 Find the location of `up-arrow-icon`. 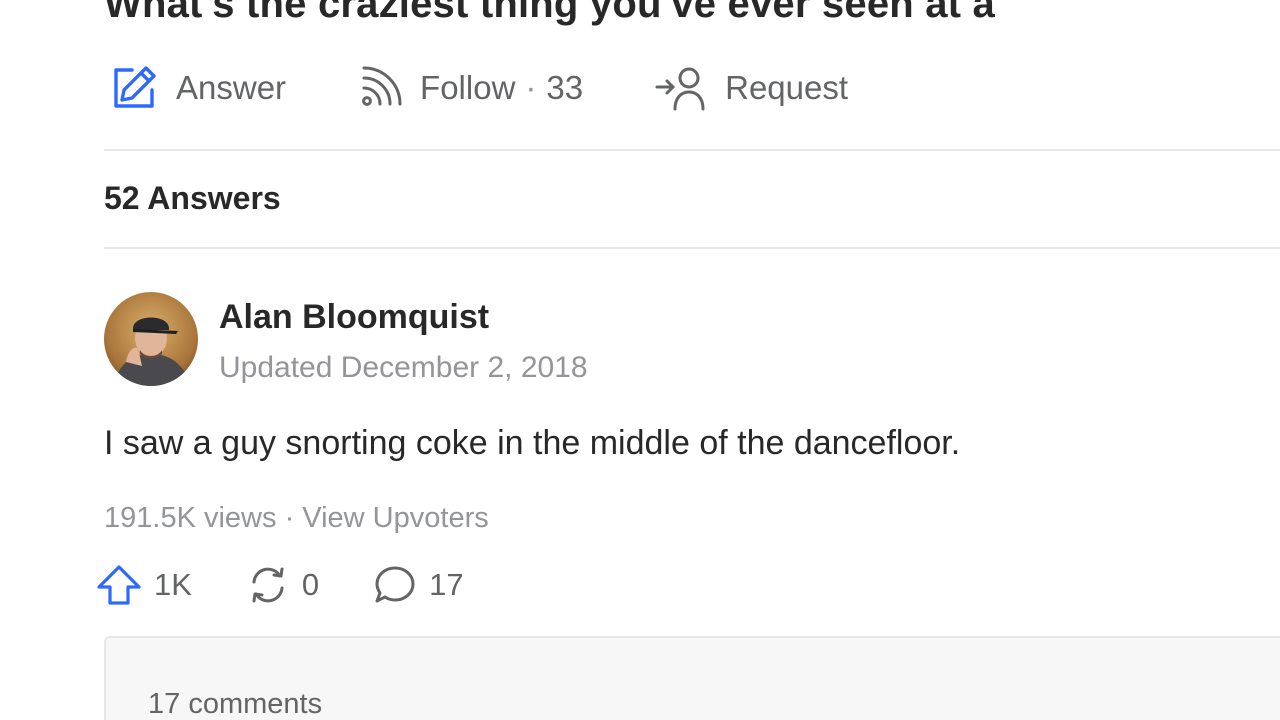

up-arrow-icon is located at coordinates (119, 585).